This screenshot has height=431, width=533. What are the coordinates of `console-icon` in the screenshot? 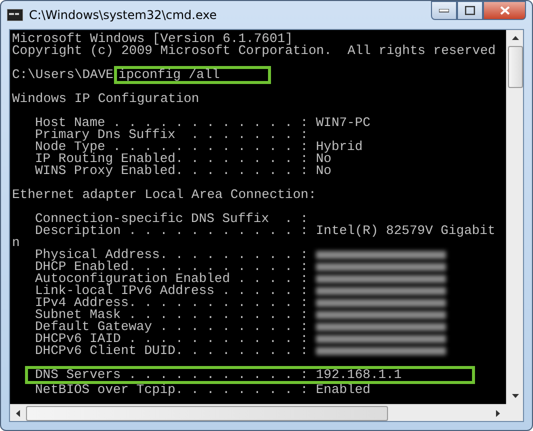 It's located at (15, 15).